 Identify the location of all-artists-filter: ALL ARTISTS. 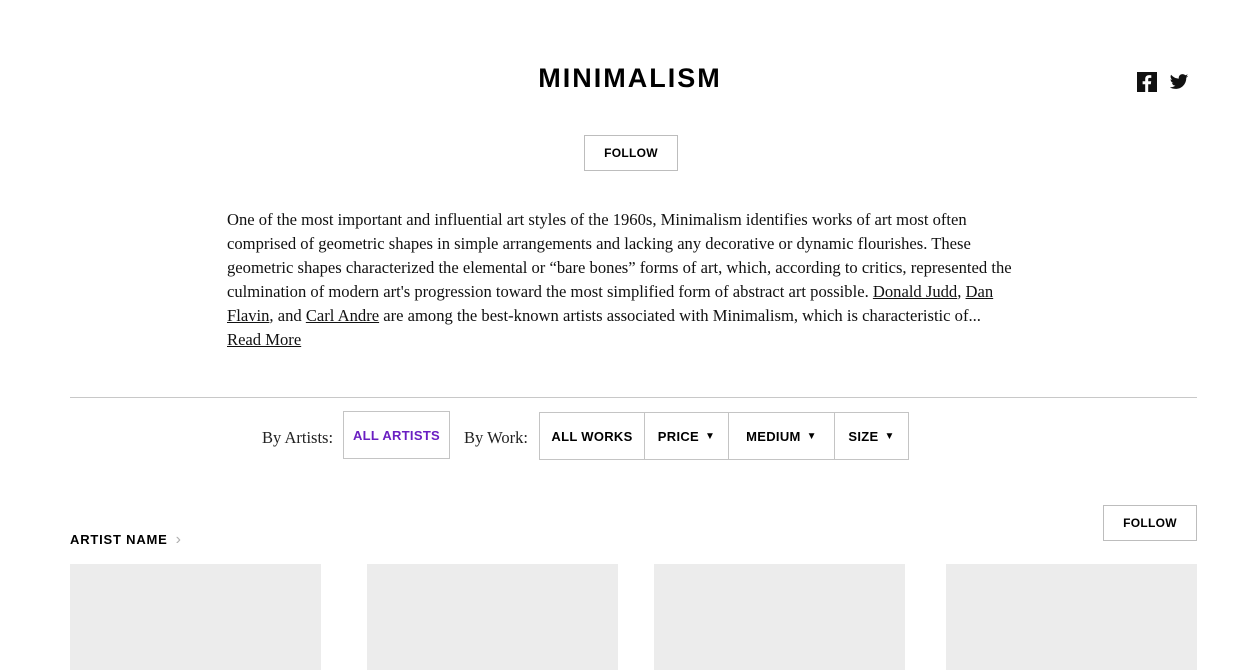
(396, 435).